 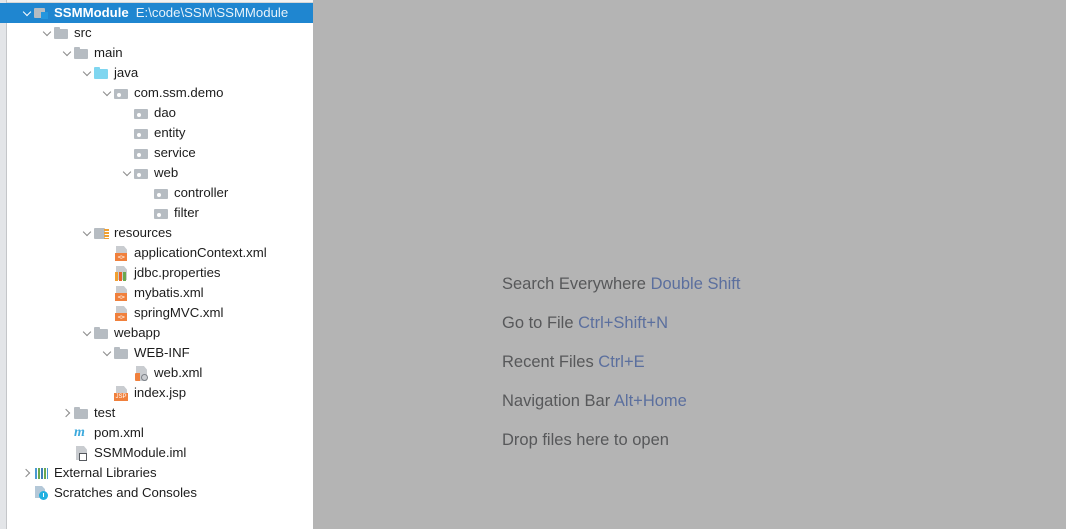 What do you see at coordinates (3, 264) in the screenshot?
I see `tool-window-gutter` at bounding box center [3, 264].